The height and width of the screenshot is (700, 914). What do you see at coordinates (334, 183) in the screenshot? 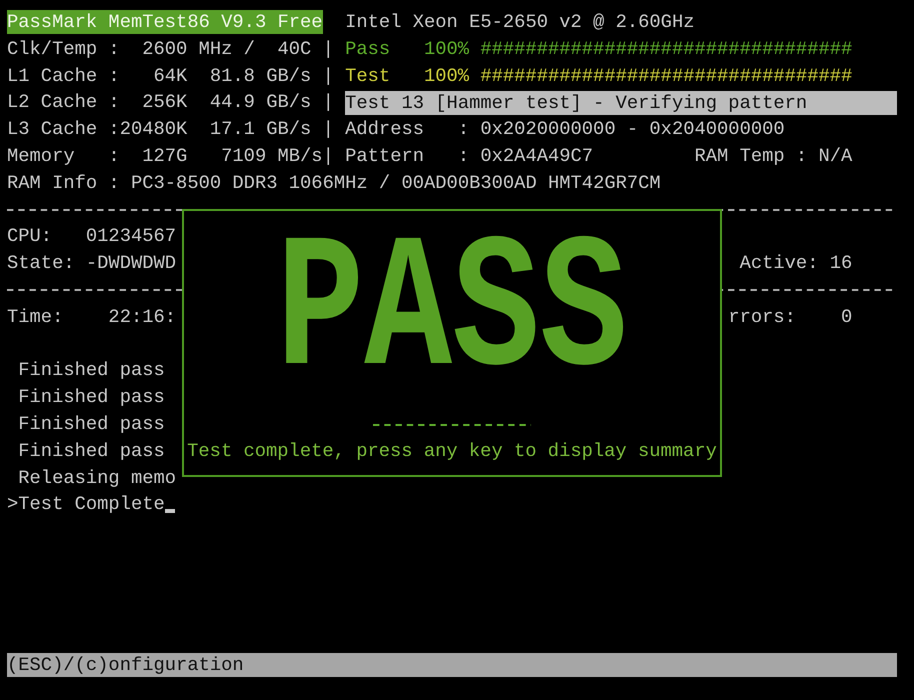
I see `ram-info: RAM Info : PC3-8500 DDR3 1066MHz / 00AD00B300AD HMT42GR7CM` at bounding box center [334, 183].